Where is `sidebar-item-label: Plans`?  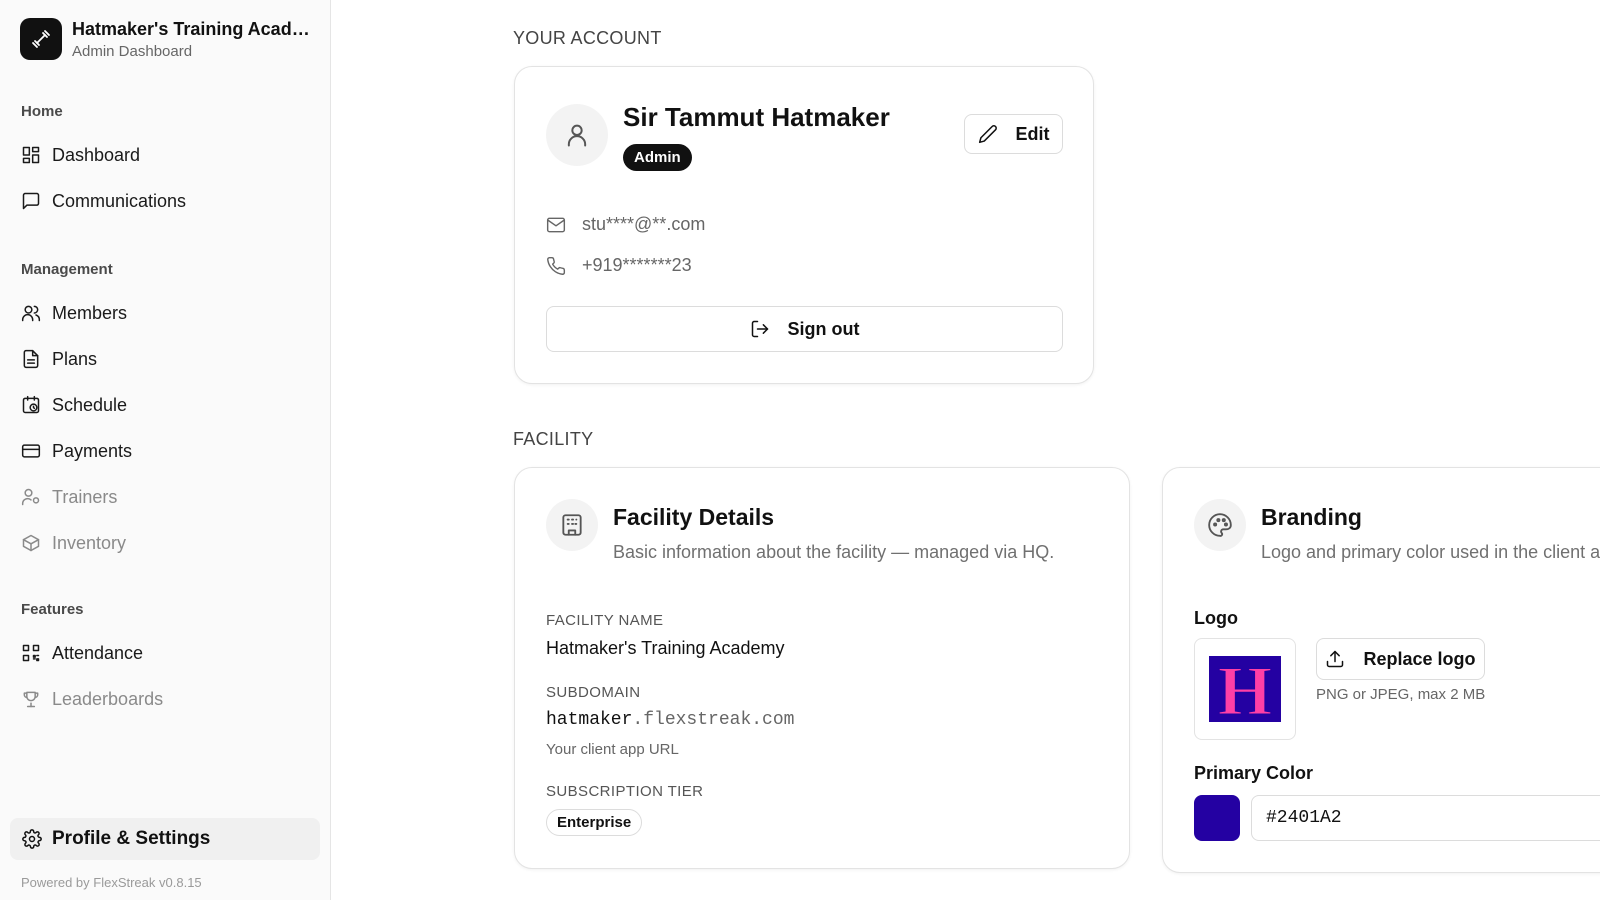 sidebar-item-label: Plans is located at coordinates (75, 358).